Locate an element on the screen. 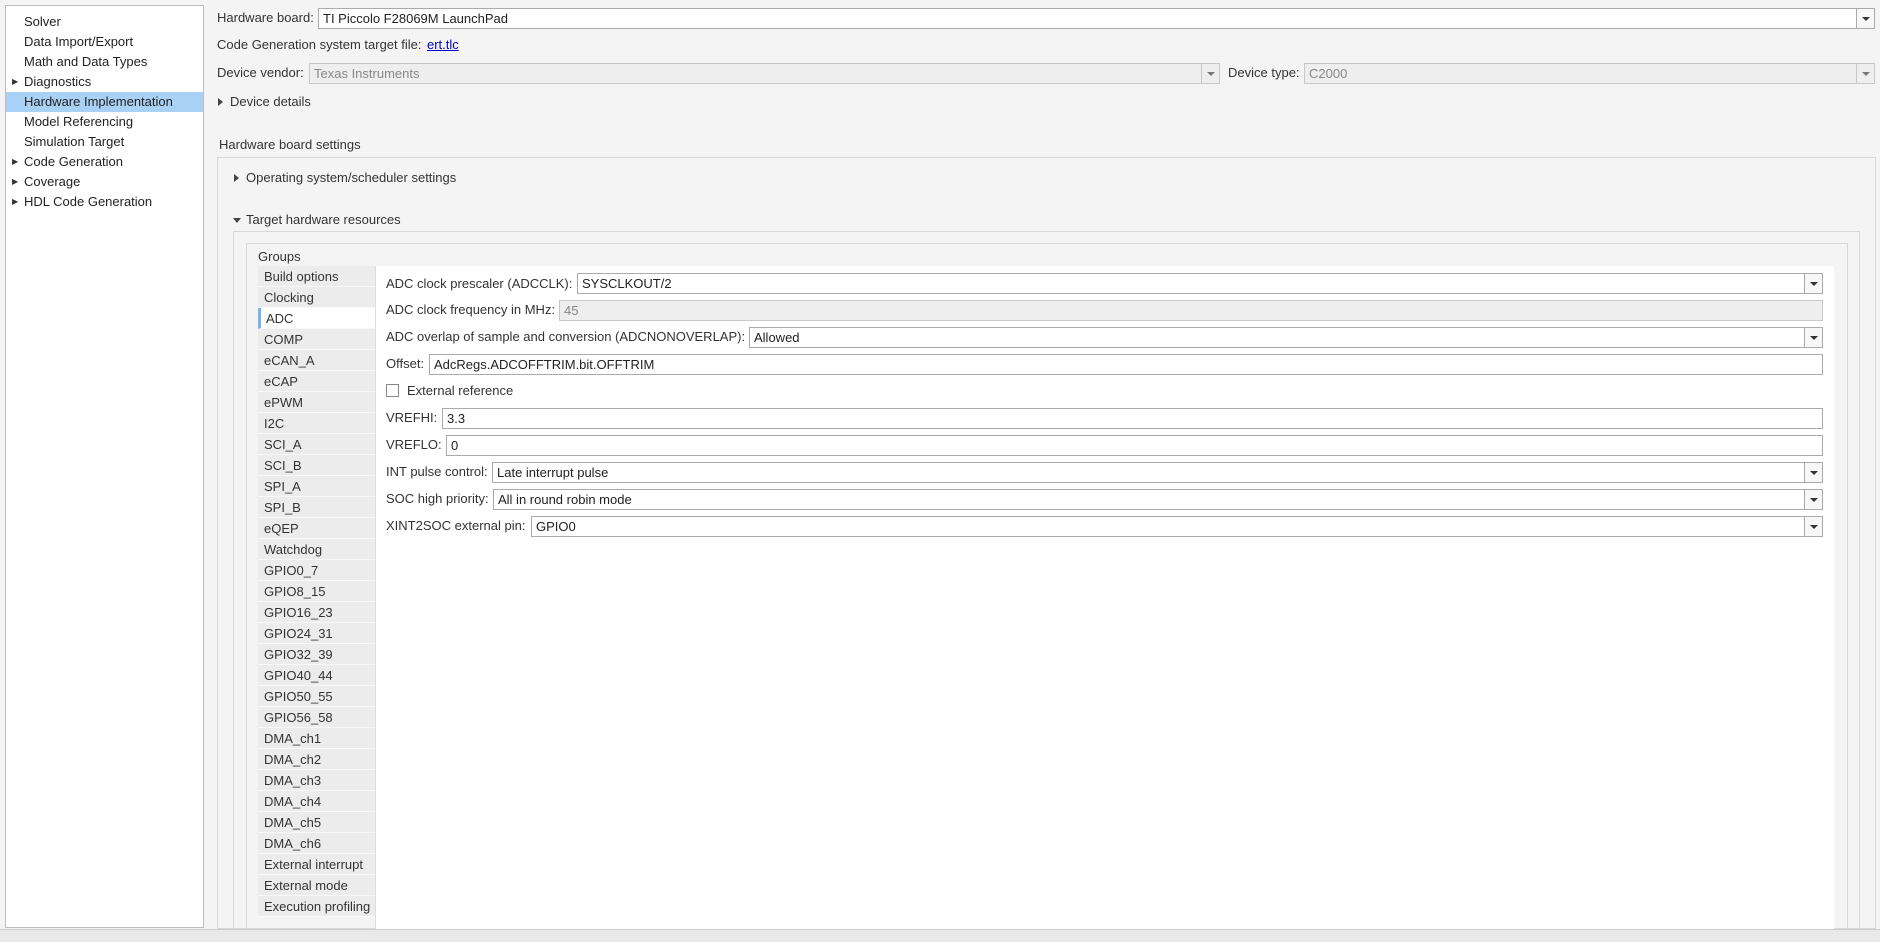 Image resolution: width=1880 pixels, height=942 pixels. group-item: DMA_ch5 is located at coordinates (316, 822).